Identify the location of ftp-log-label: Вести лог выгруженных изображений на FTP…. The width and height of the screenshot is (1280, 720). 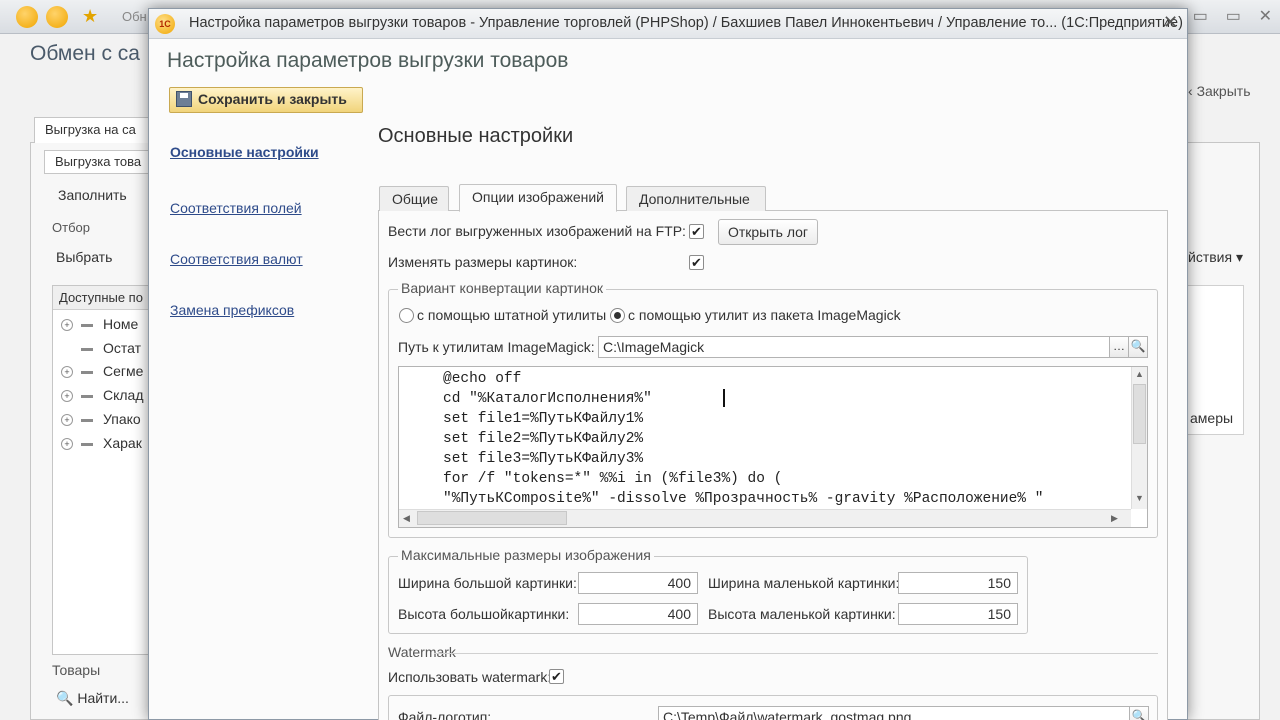
(537, 231).